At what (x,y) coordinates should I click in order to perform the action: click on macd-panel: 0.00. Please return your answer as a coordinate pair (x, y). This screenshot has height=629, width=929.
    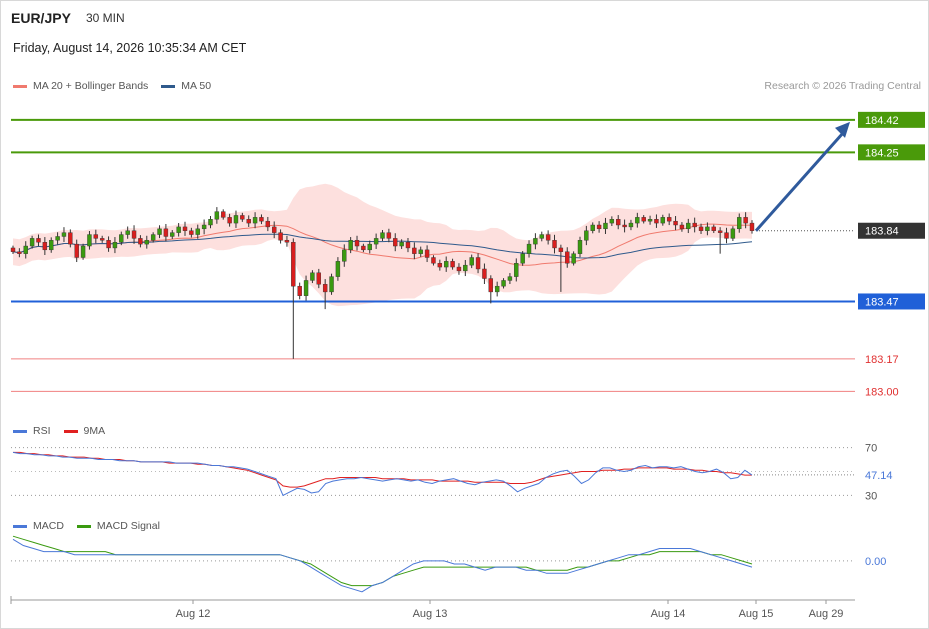
    Looking at the image, I should click on (448, 564).